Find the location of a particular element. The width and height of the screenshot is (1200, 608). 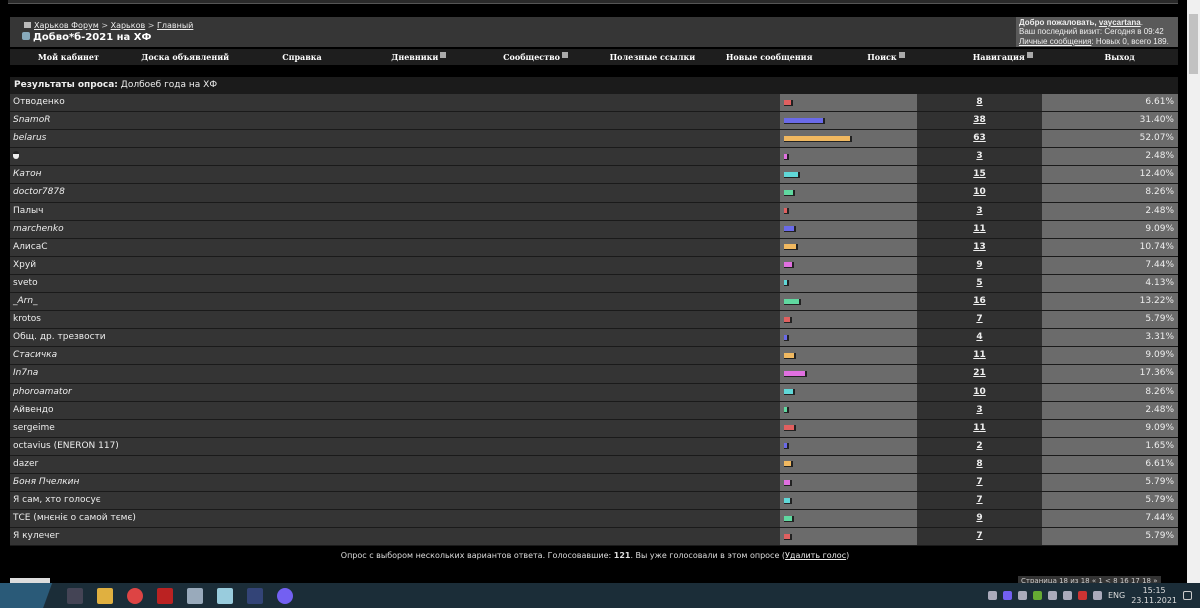

breadcrumb-main: Главный is located at coordinates (175, 25).